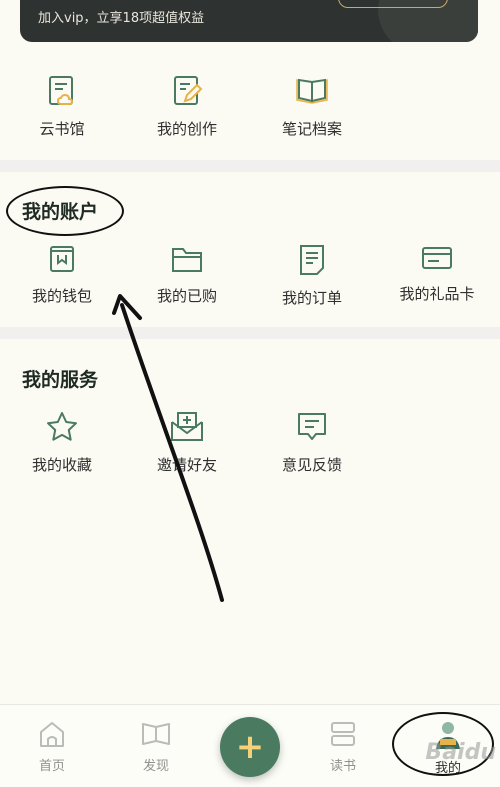 The height and width of the screenshot is (787, 500). What do you see at coordinates (61, 90) in the screenshot?
I see `cloud-book-icon` at bounding box center [61, 90].